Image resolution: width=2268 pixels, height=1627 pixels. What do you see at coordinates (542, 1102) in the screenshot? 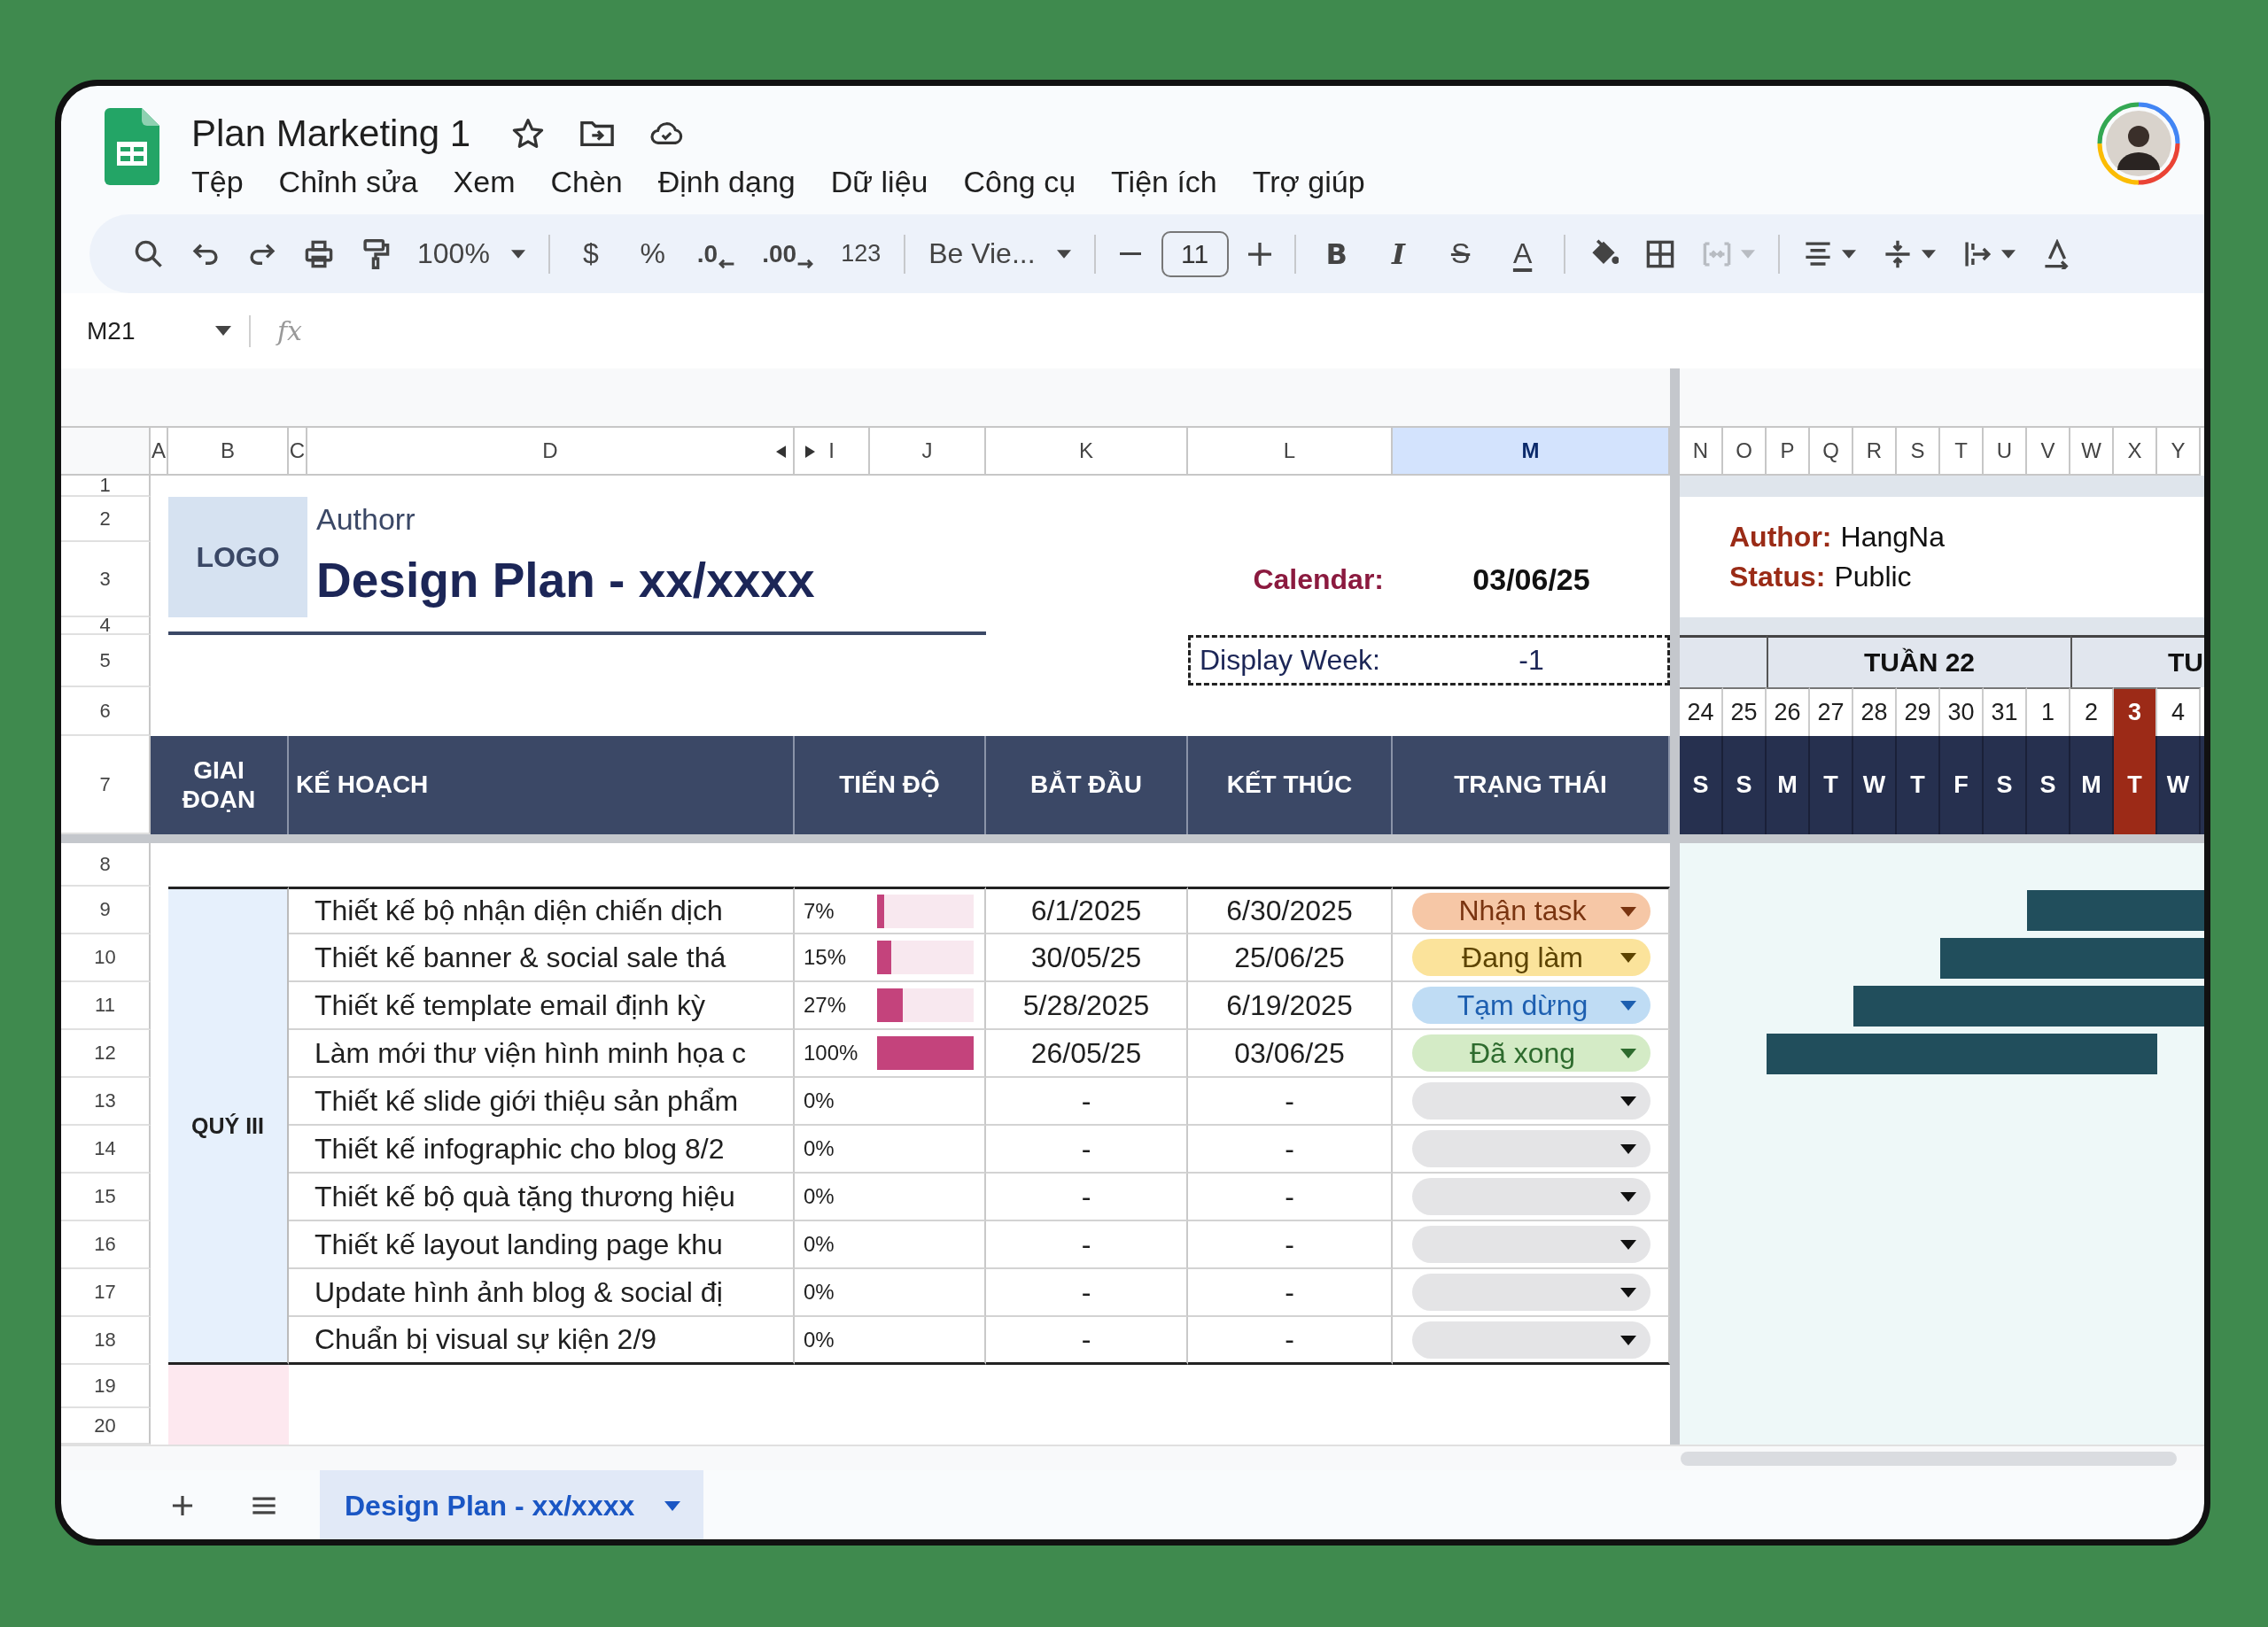
I see `task-name: Thiết kế slide giới thiệu sản phẩm` at bounding box center [542, 1102].